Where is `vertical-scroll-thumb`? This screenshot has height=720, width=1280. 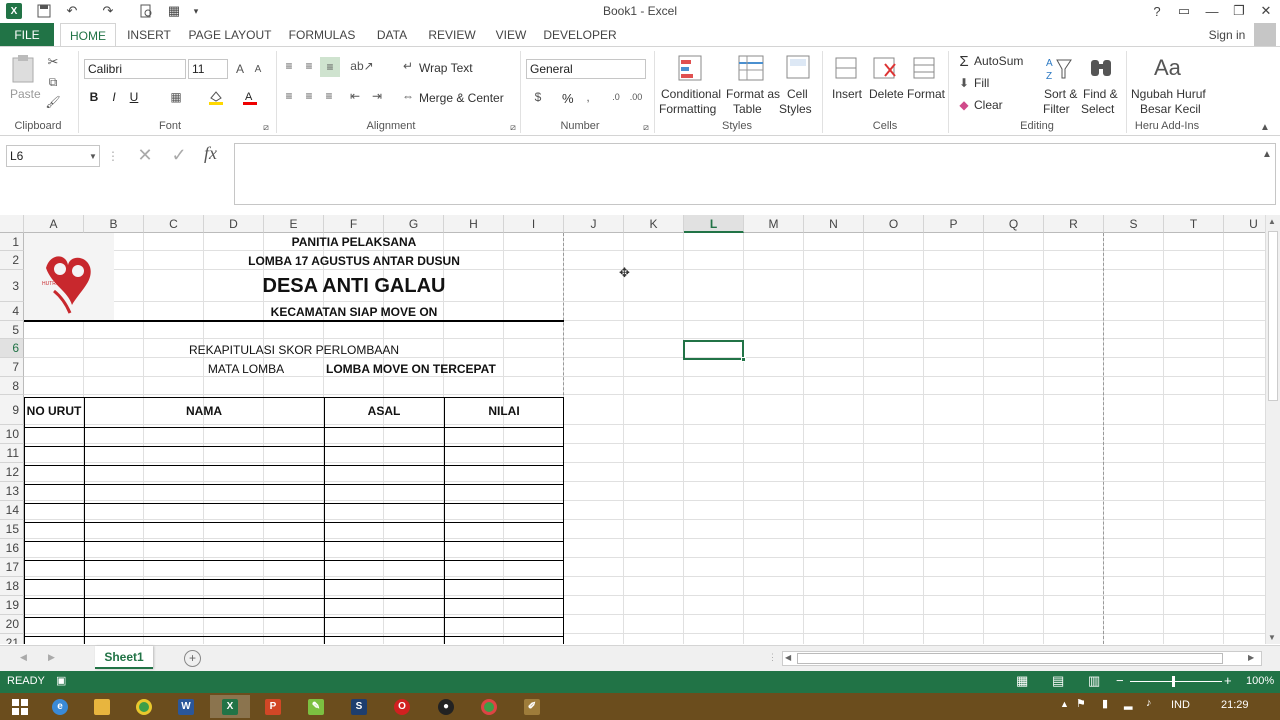 vertical-scroll-thumb is located at coordinates (1273, 316).